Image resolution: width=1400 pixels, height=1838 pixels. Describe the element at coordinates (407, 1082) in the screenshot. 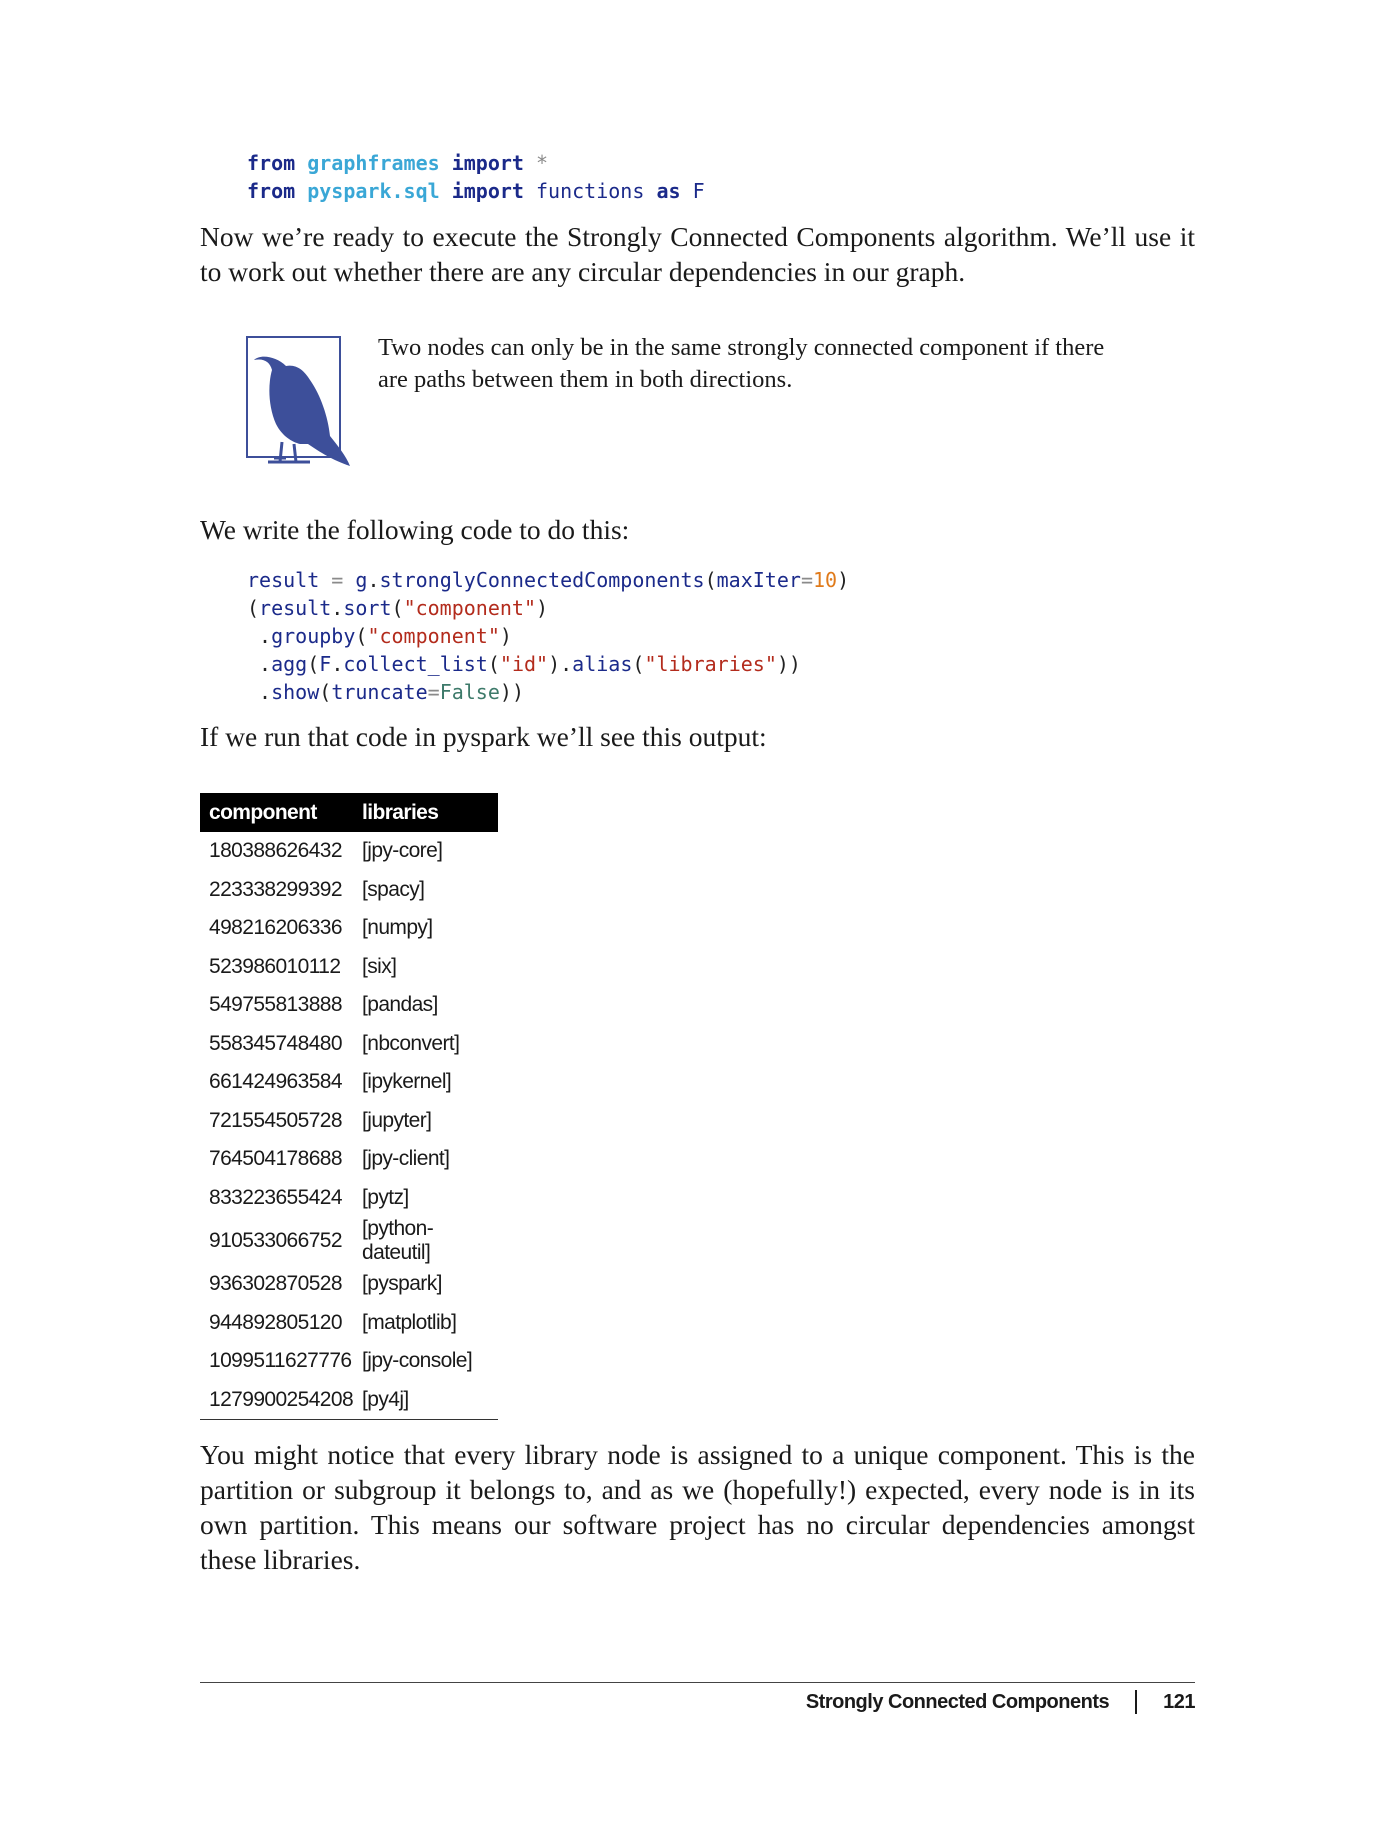

I see `libraries-cell: [ipykernel]` at that location.